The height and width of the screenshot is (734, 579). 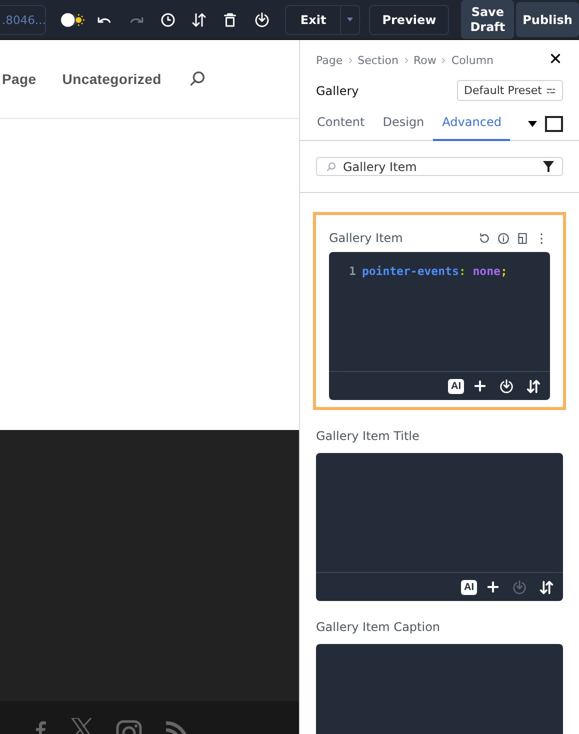 What do you see at coordinates (548, 166) in the screenshot?
I see `filter-icon` at bounding box center [548, 166].